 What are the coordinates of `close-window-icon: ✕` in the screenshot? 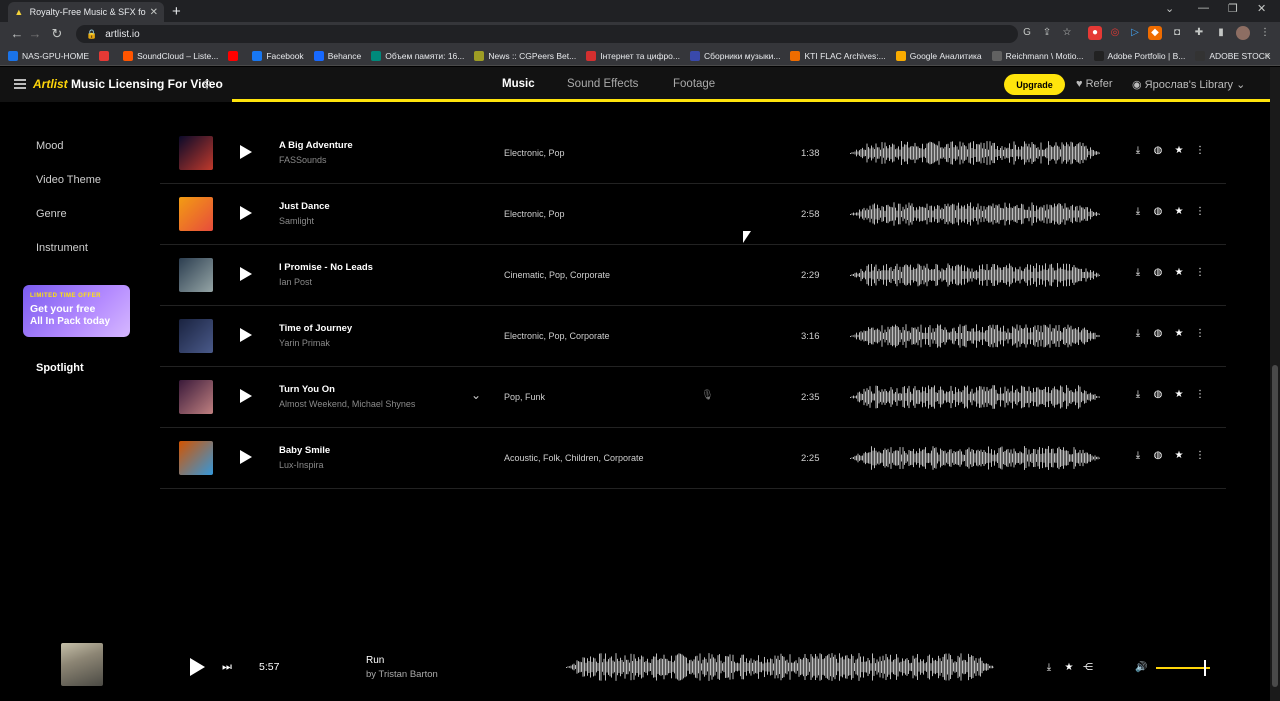 It's located at (1261, 8).